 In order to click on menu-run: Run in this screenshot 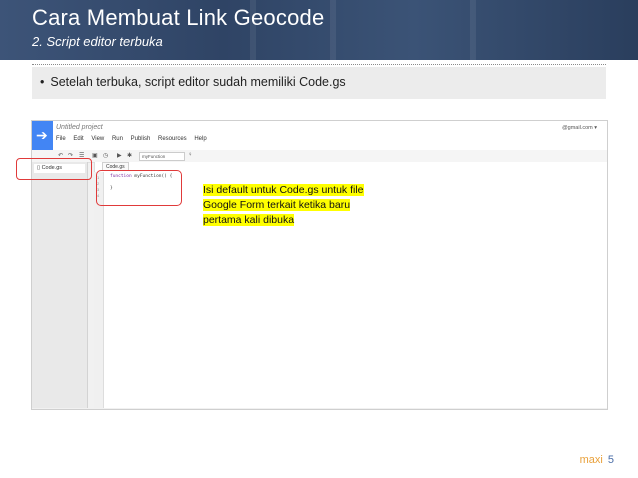, I will do `click(117, 139)`.